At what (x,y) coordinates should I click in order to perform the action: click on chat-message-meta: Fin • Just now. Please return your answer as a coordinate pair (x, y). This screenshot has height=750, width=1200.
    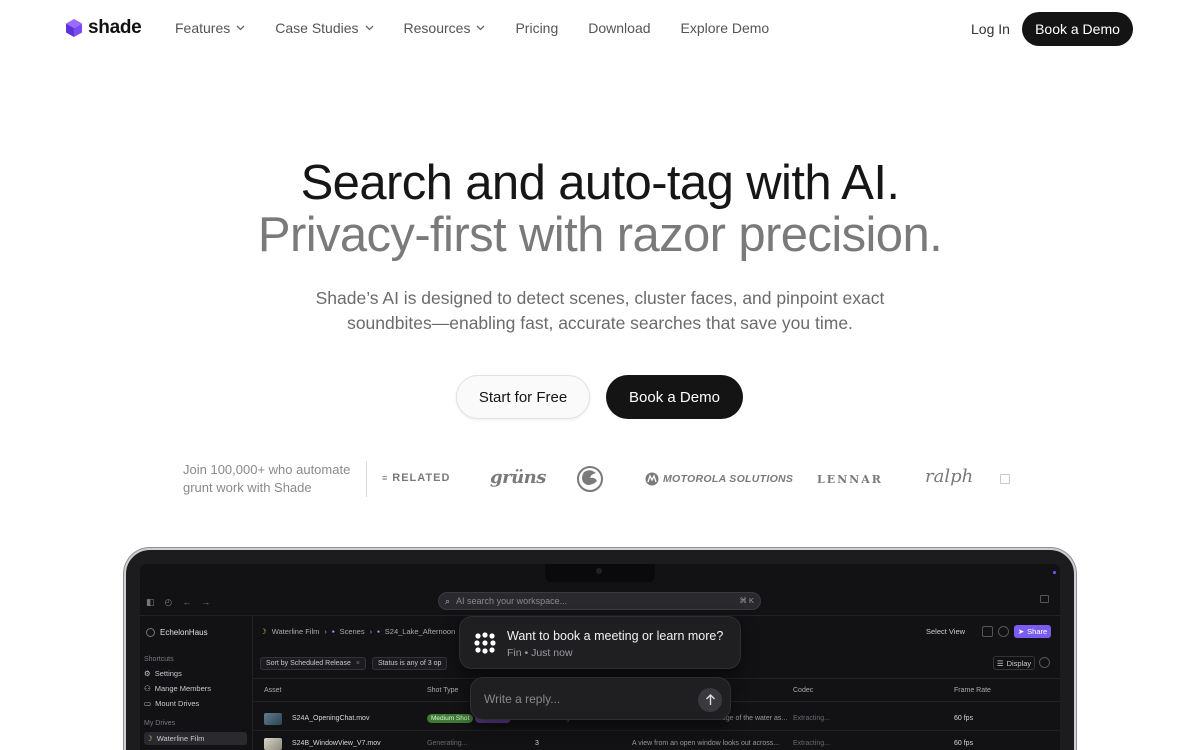
    Looking at the image, I should click on (540, 653).